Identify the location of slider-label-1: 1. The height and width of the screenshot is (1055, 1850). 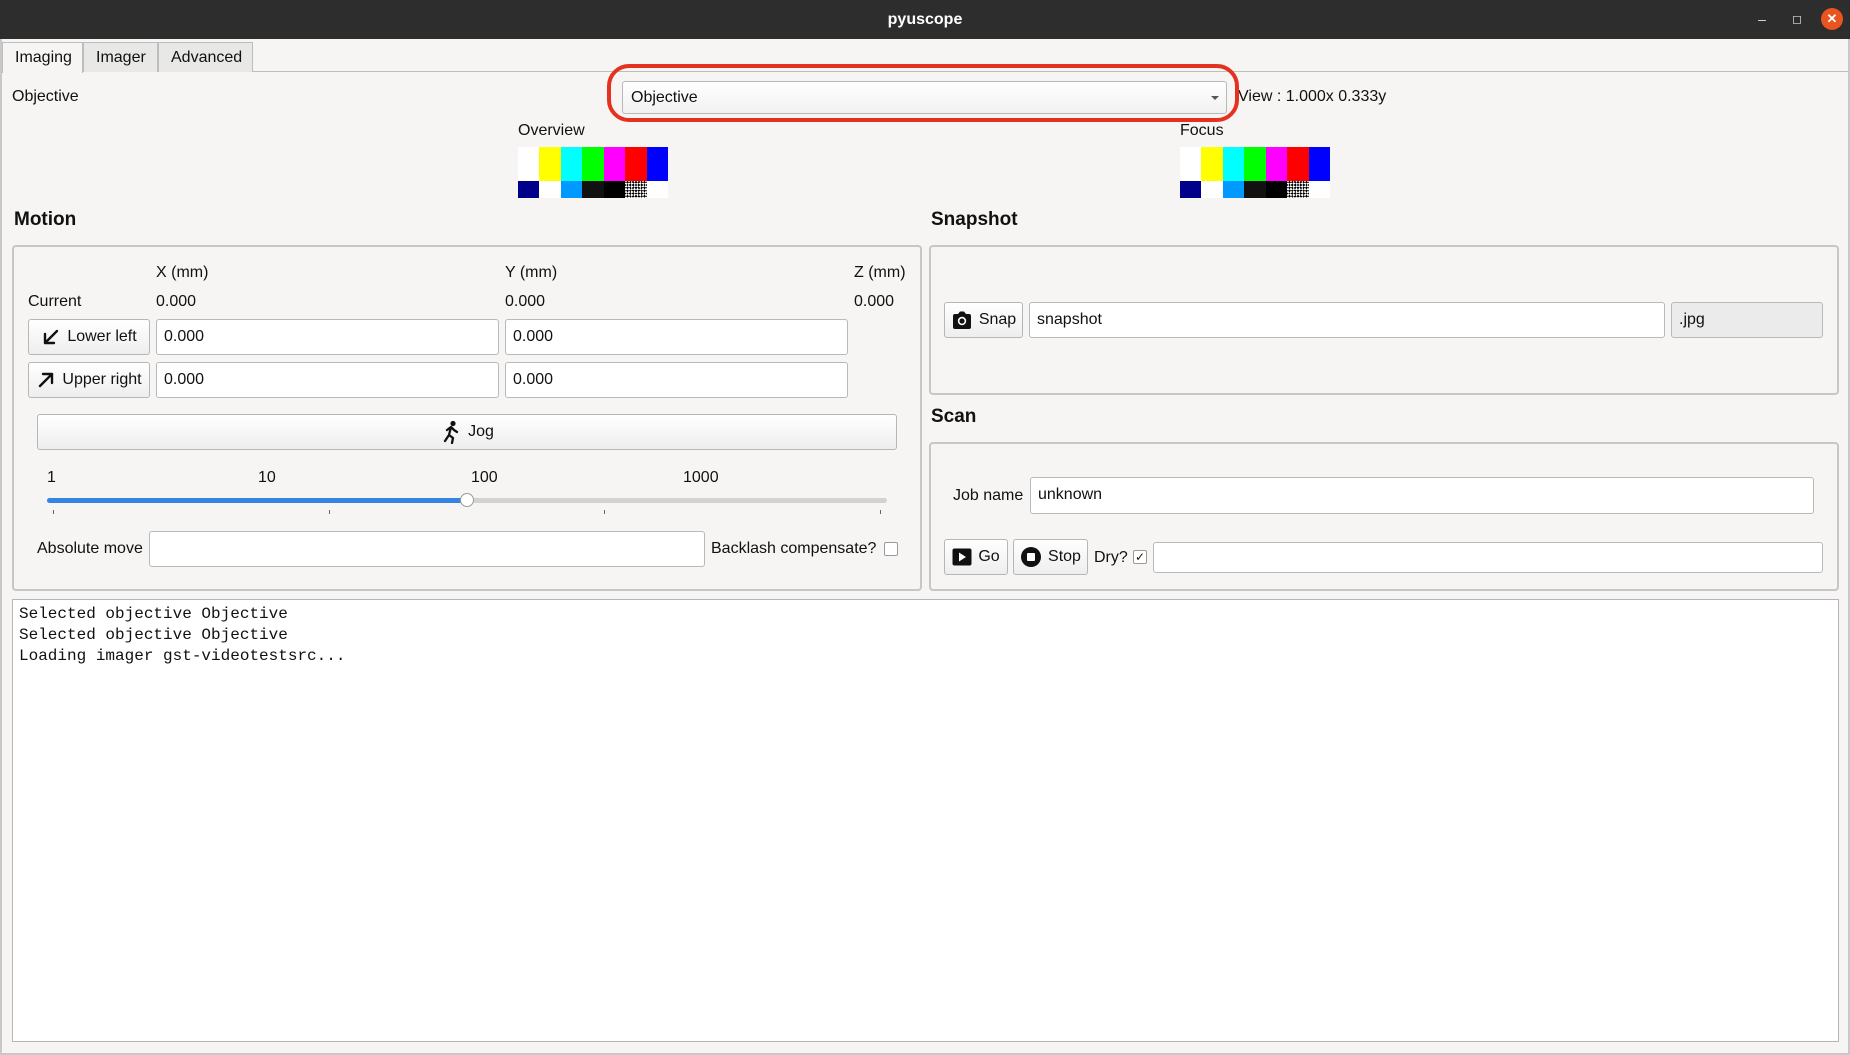
(51, 477).